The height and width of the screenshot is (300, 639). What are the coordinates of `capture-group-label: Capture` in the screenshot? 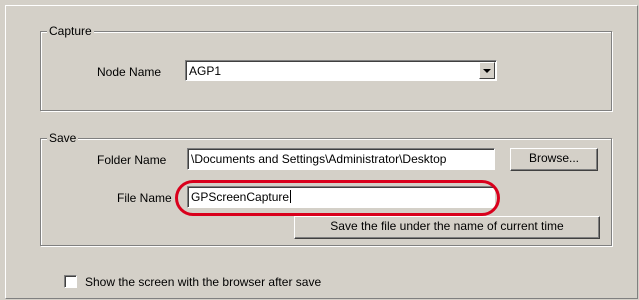 It's located at (70, 31).